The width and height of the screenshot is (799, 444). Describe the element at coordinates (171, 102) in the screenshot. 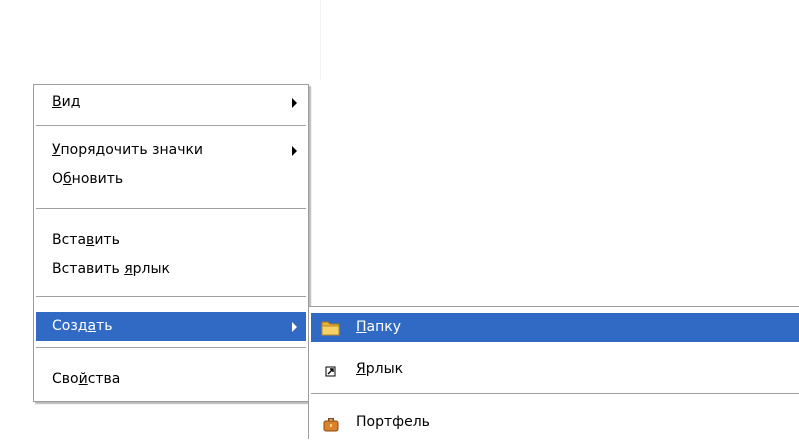

I see `menu-item-view: Вид` at that location.